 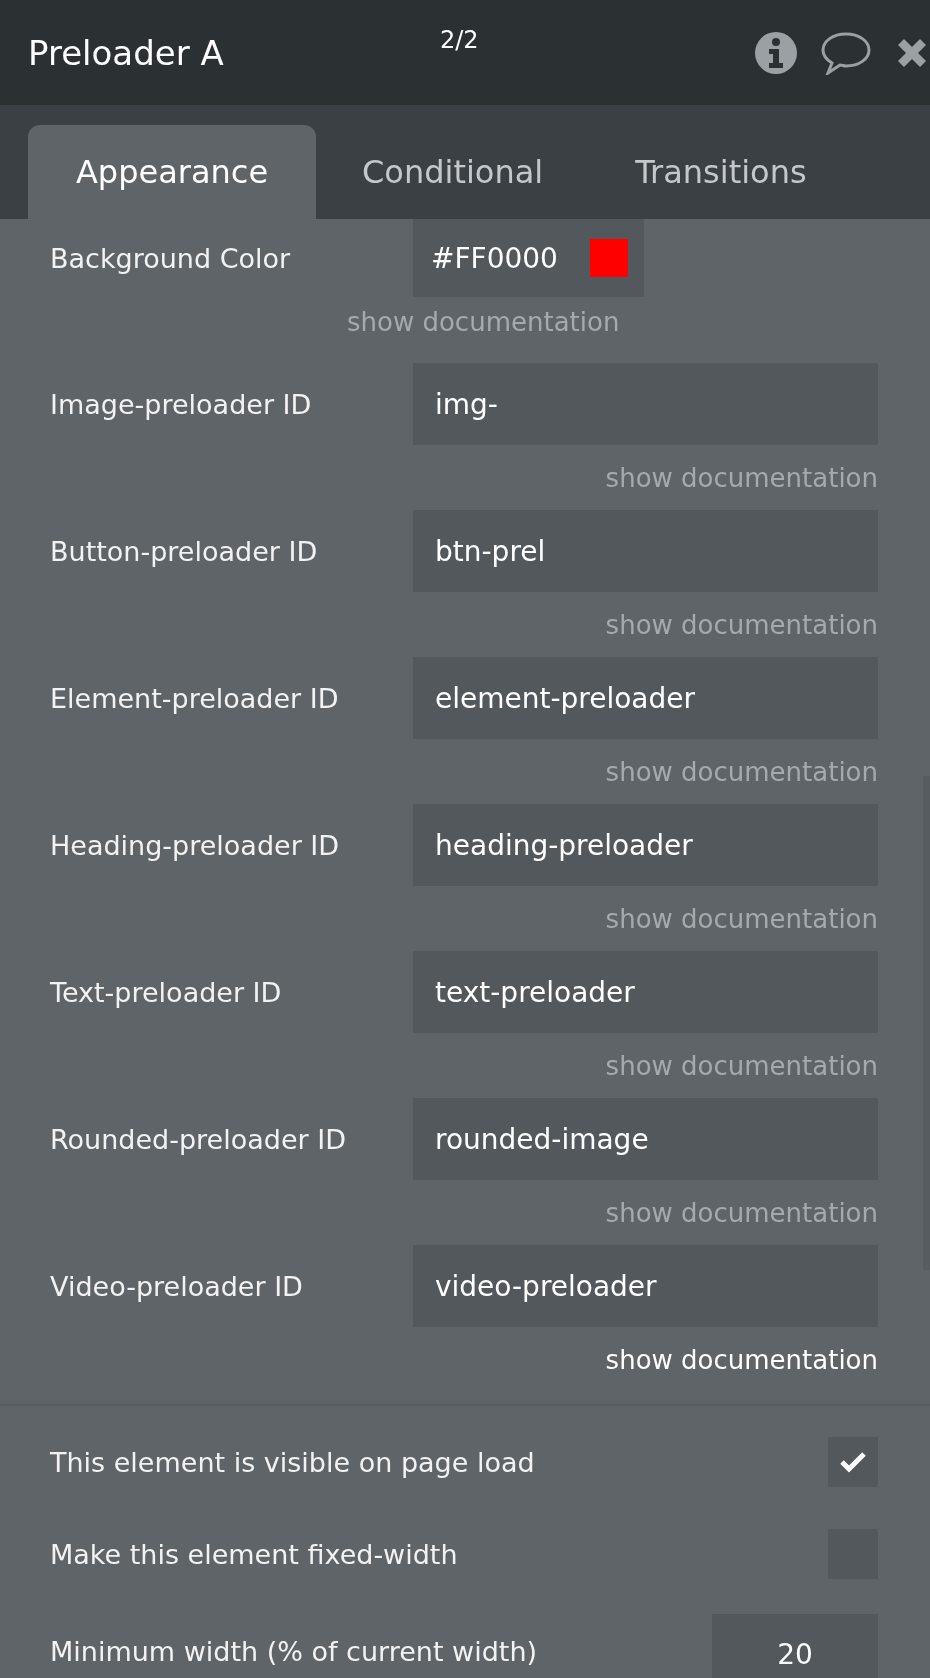 I want to click on tab: Transitions, so click(x=721, y=172).